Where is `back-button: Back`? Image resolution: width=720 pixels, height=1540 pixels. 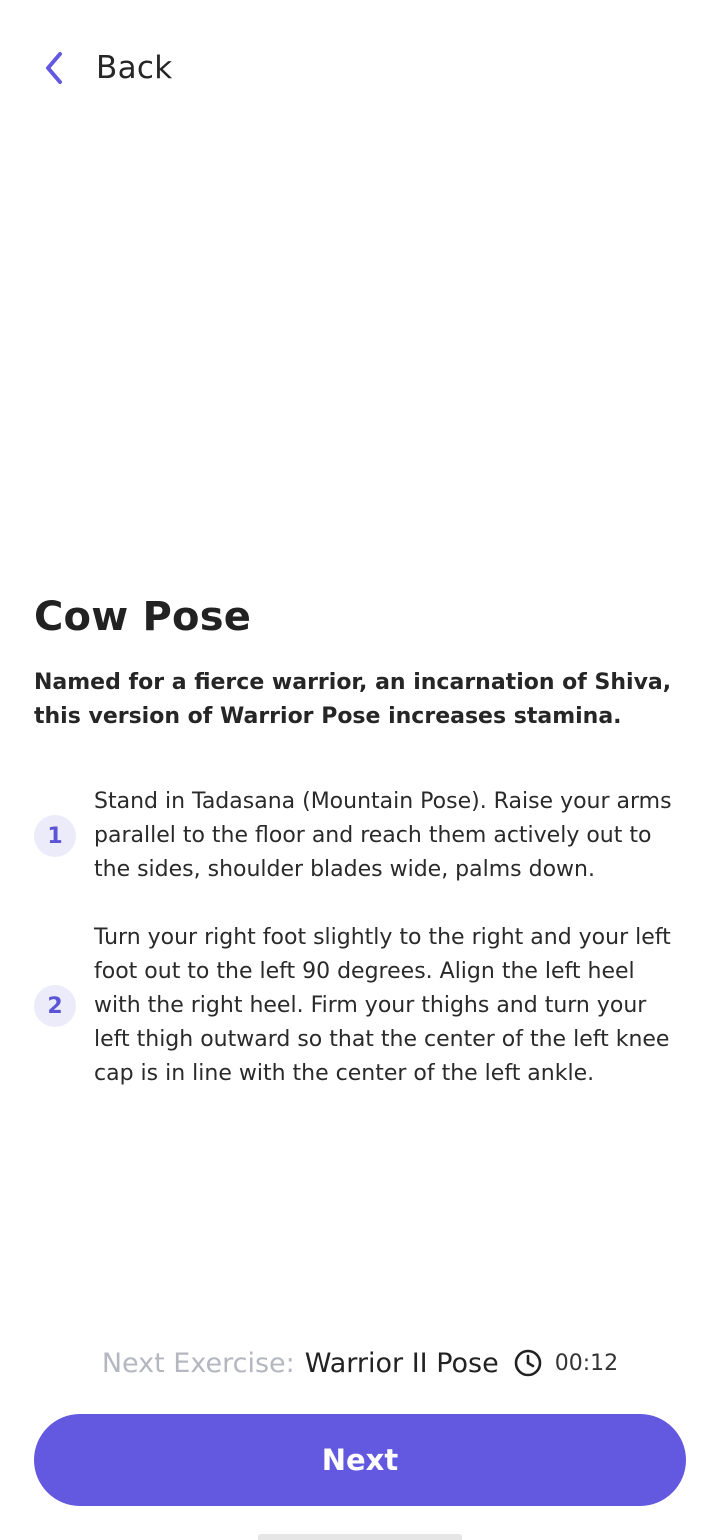 back-button: Back is located at coordinates (108, 68).